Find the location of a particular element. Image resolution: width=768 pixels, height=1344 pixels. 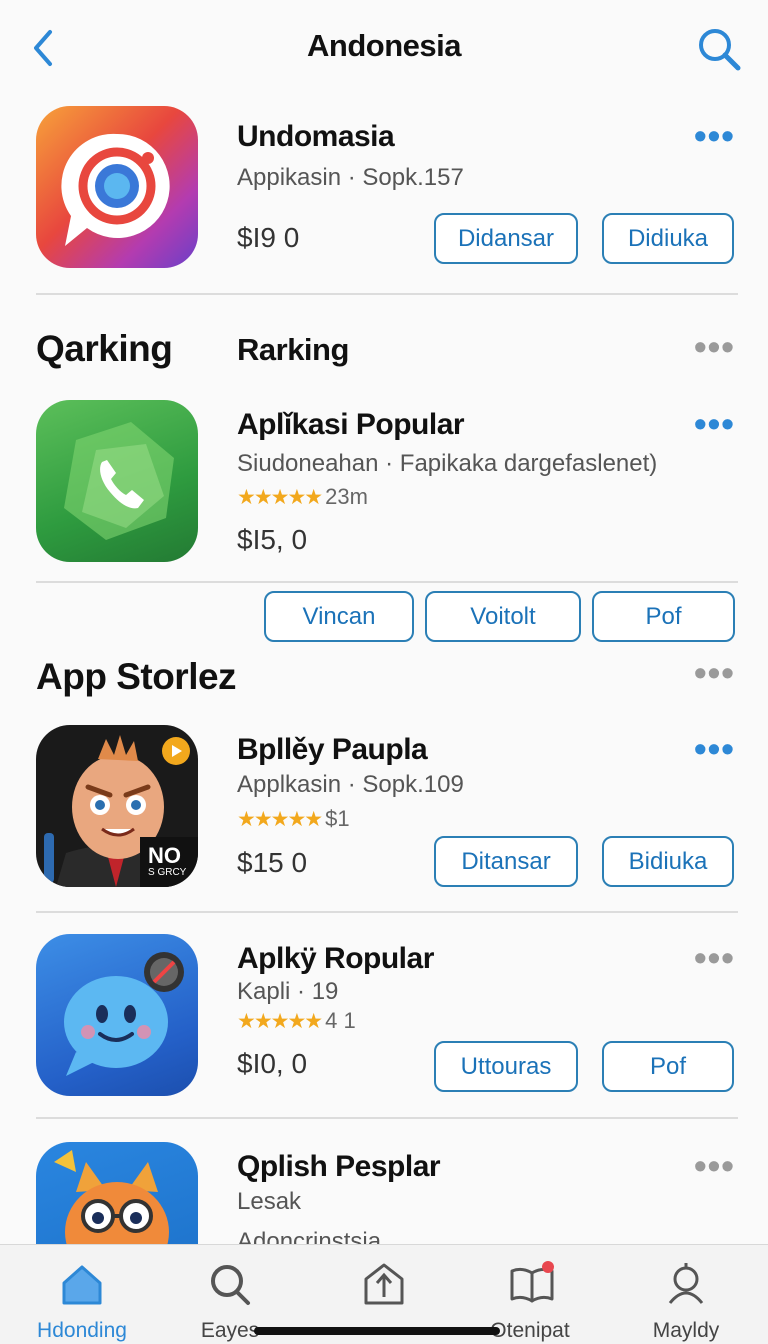

tab-label: Mayldy is located at coordinates (686, 1330).